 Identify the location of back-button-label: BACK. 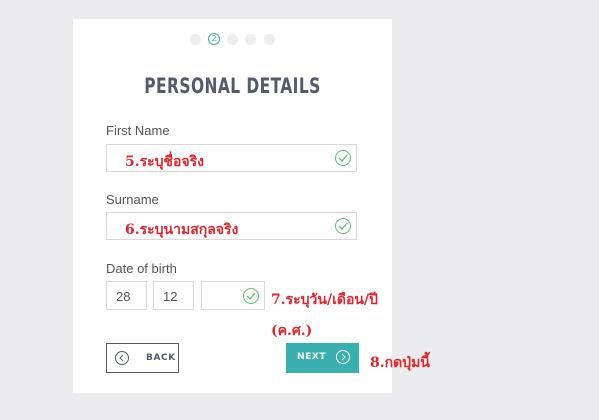
(161, 358).